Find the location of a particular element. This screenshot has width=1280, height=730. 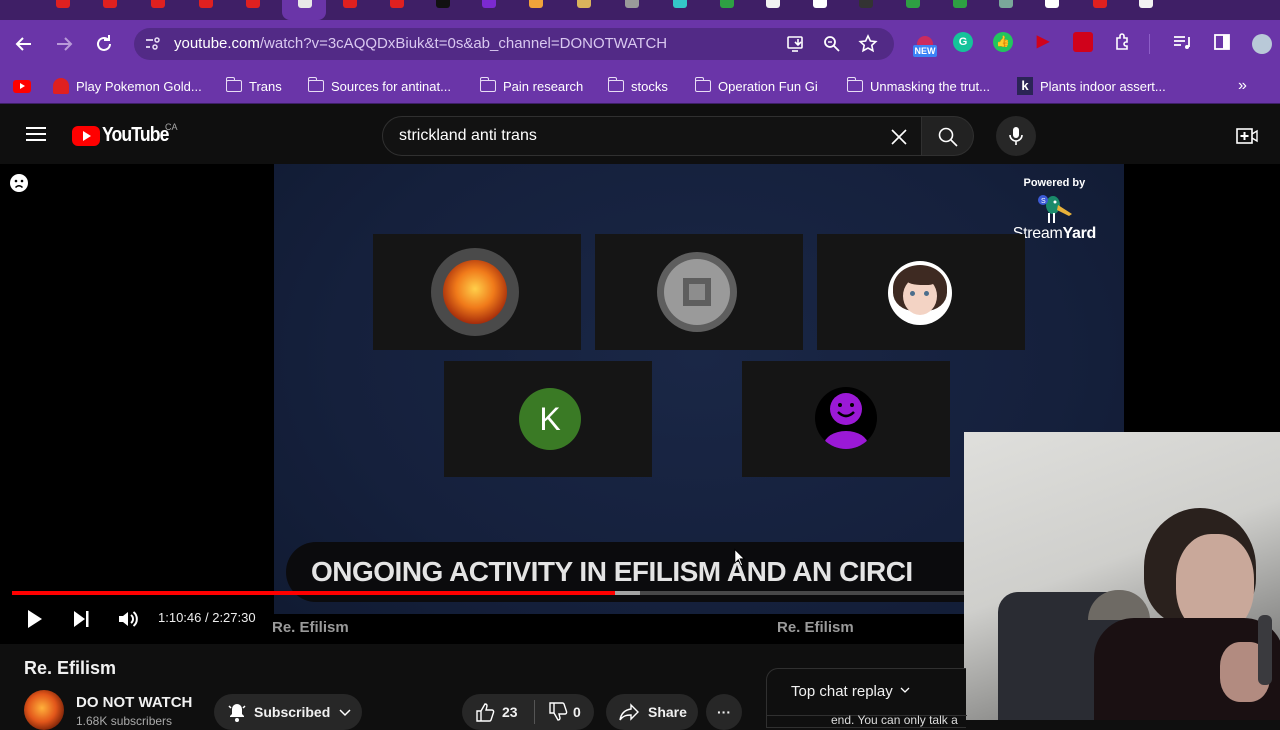

purple-smiley-avatar is located at coordinates (846, 418).